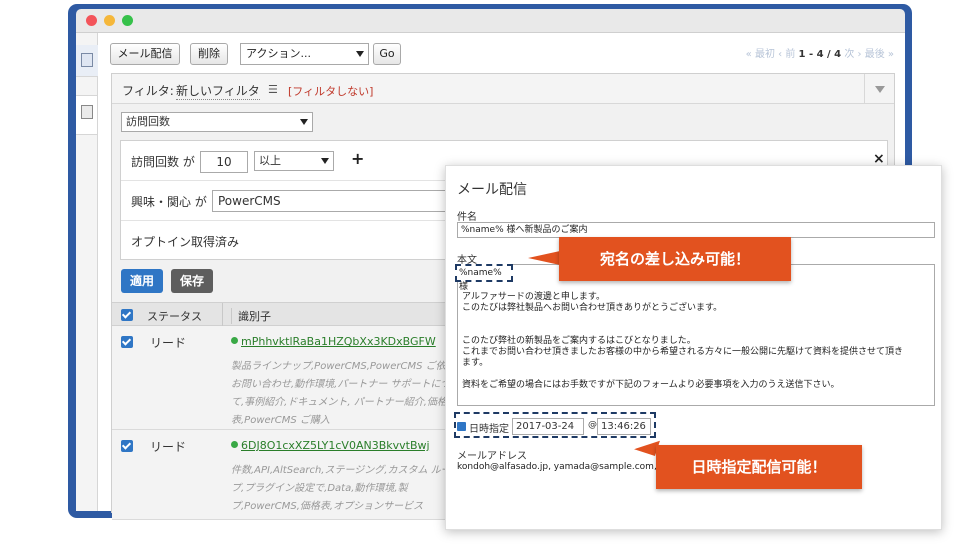 The image size is (965, 545). Describe the element at coordinates (786, 54) in the screenshot. I see `pager-prev-link: ‹ 前` at that location.